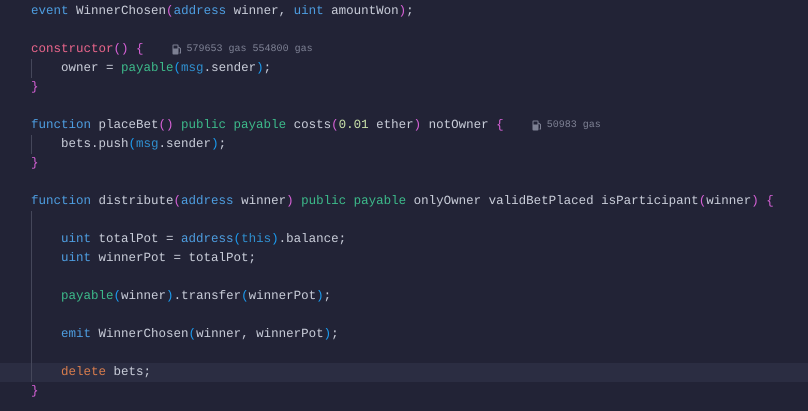 The image size is (808, 411). I want to click on code-line: function distribute(address winner) public payable onlyOwner validBetPlaced isParticipant(winner) {, so click(402, 201).